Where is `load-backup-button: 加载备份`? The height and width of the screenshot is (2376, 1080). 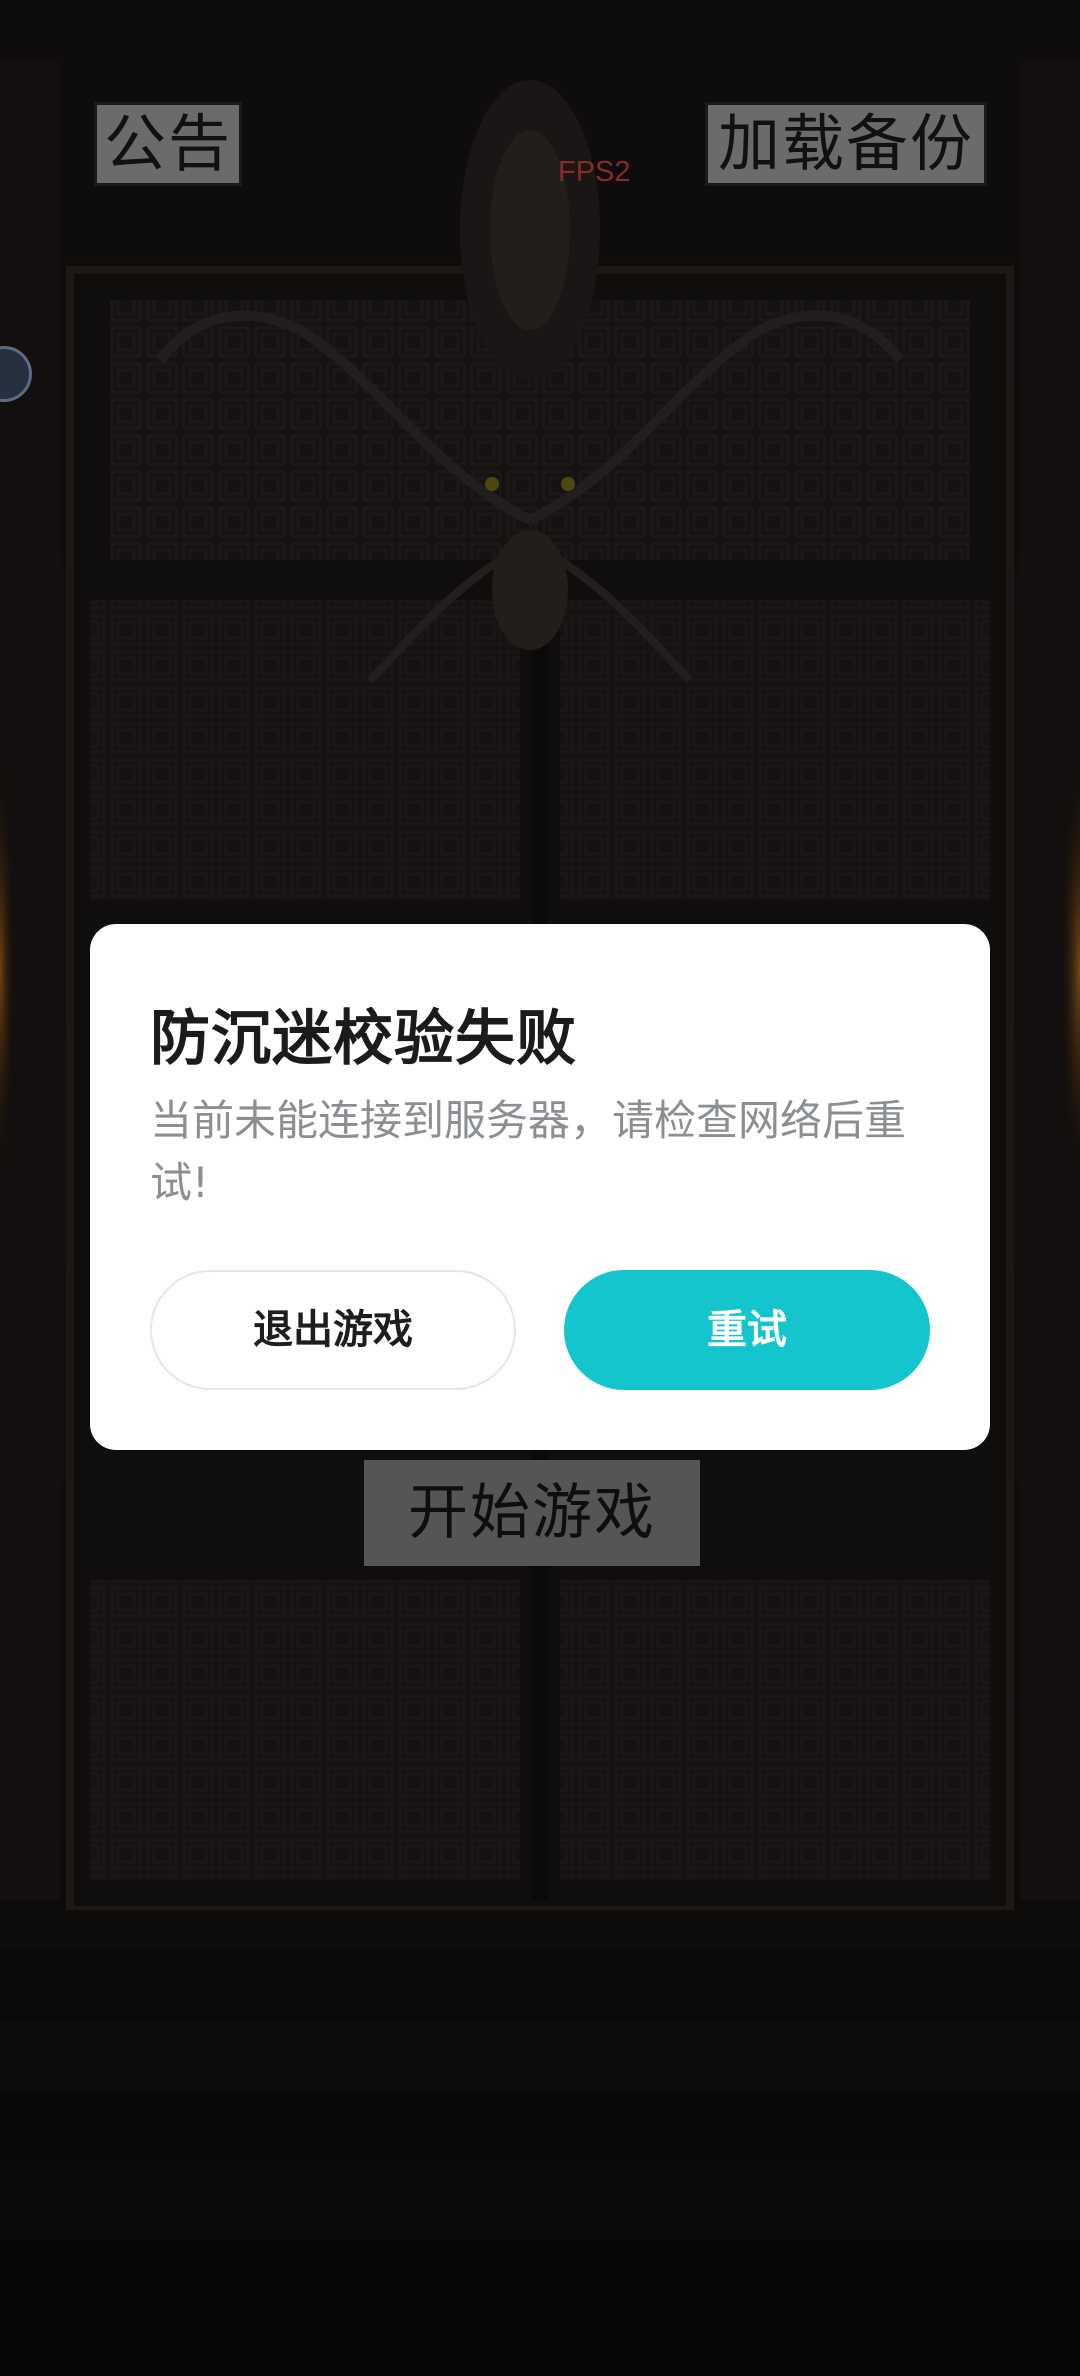 load-backup-button: 加载备份 is located at coordinates (846, 144).